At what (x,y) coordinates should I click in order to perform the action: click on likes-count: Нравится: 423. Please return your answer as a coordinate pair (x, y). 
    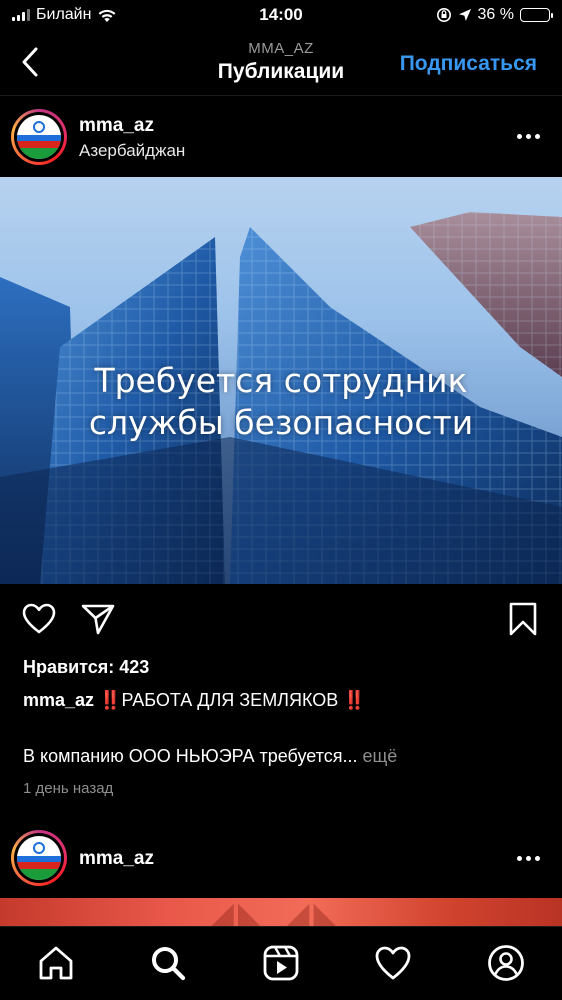
    Looking at the image, I should click on (86, 667).